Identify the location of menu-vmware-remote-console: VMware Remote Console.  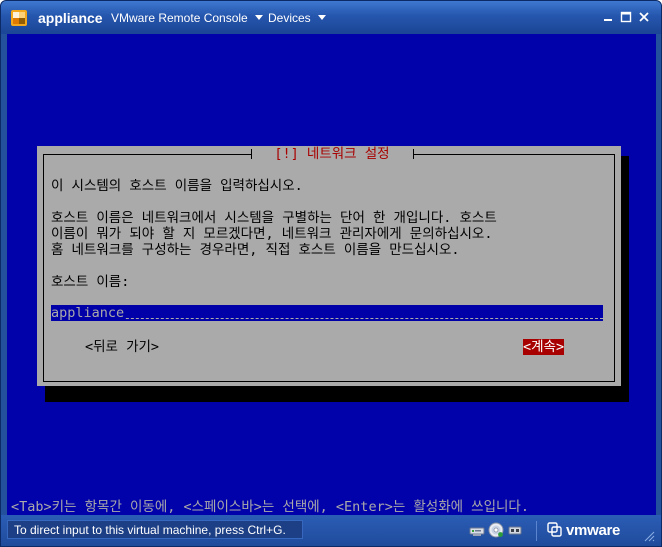
(187, 18).